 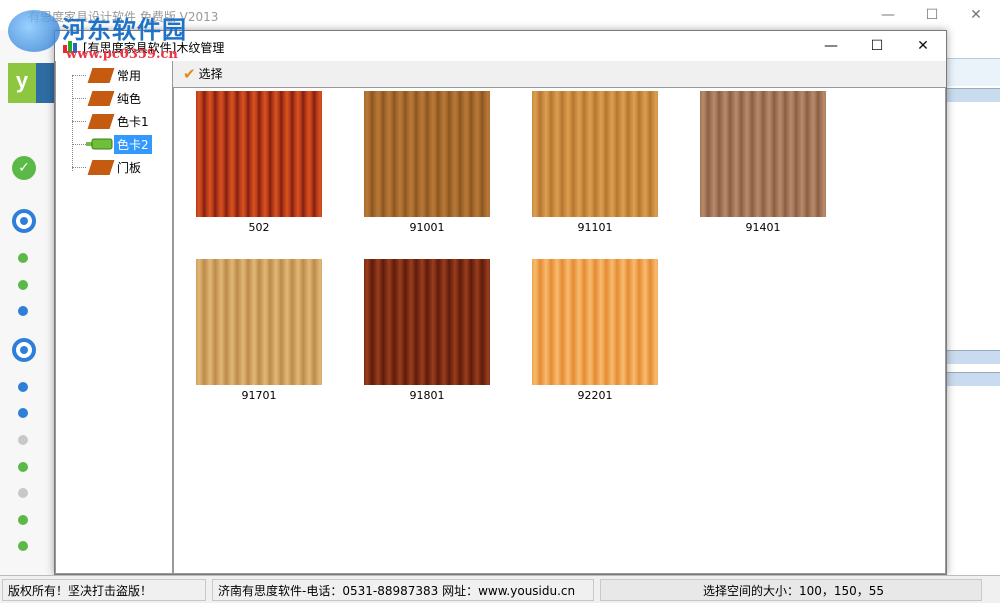 What do you see at coordinates (34, 31) in the screenshot?
I see `watermark-logo-icon` at bounding box center [34, 31].